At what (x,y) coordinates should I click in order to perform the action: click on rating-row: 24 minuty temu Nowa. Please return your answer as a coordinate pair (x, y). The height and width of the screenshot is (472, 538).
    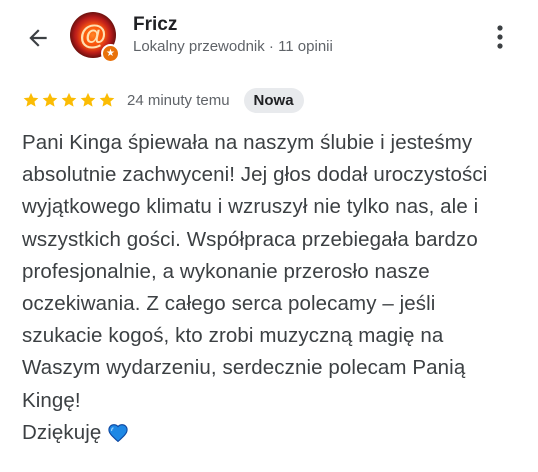
    Looking at the image, I should click on (163, 100).